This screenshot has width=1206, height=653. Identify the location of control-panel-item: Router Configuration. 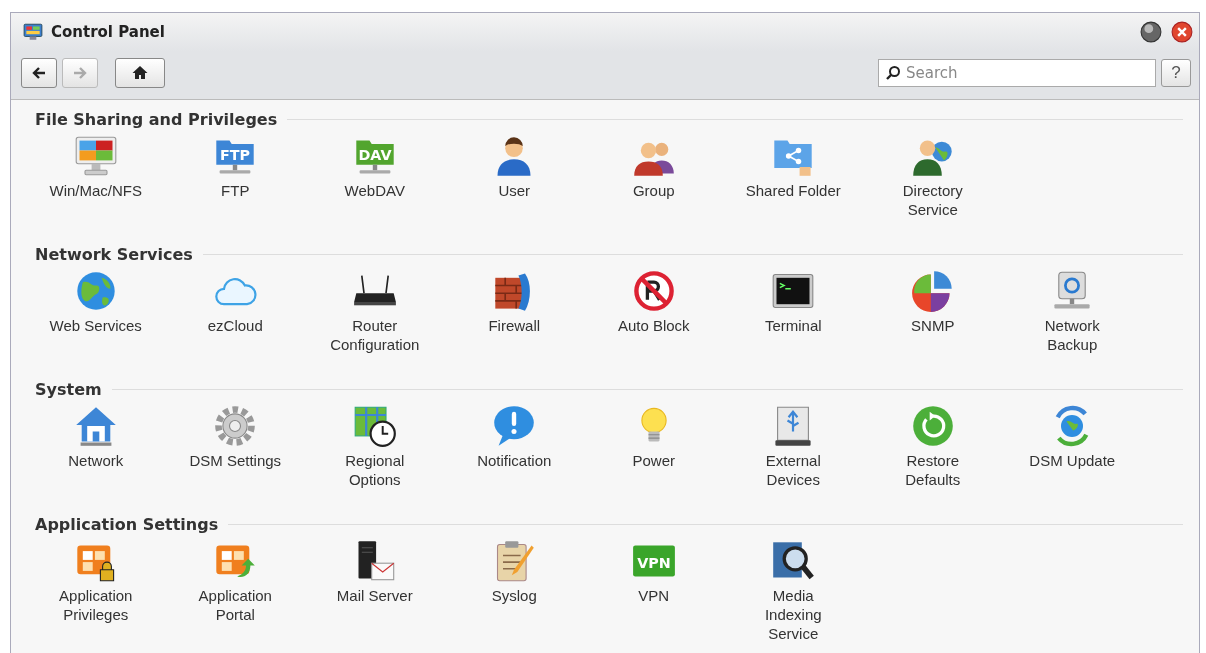
(375, 311).